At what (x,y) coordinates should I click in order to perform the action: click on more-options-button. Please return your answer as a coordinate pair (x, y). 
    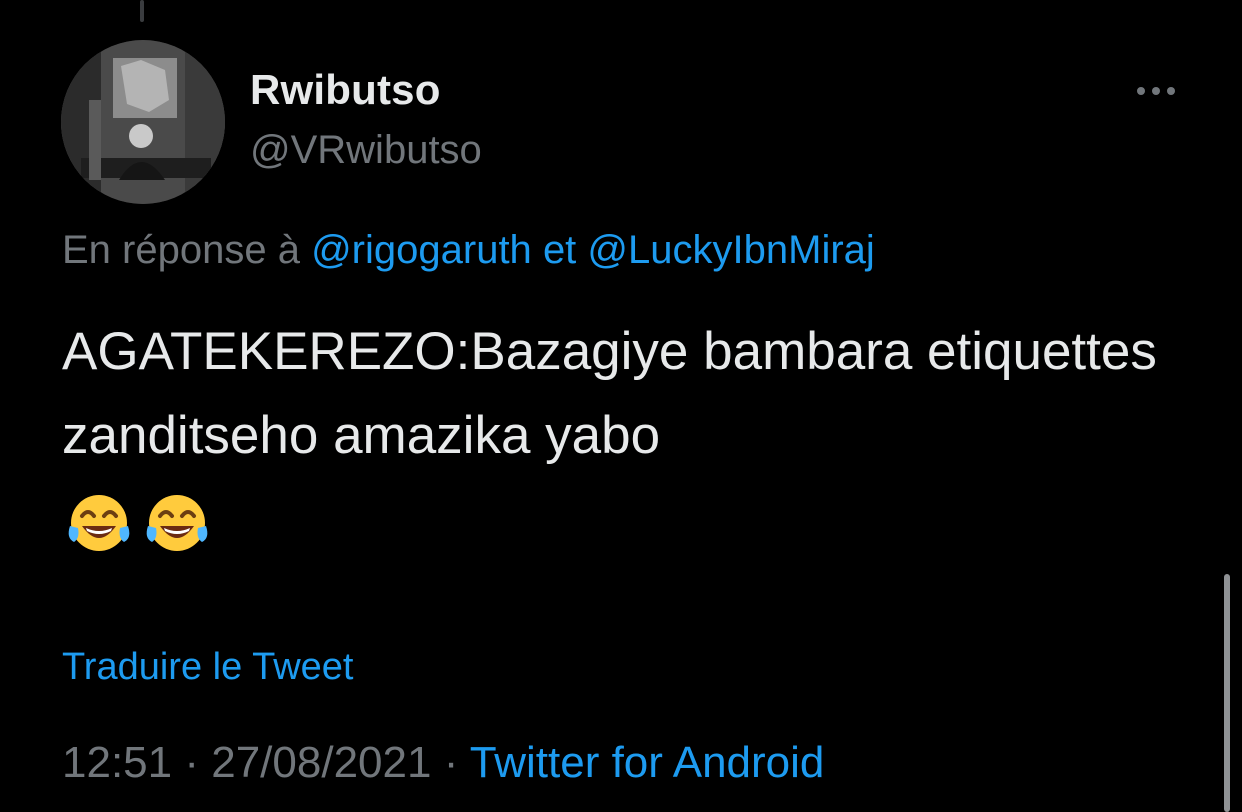
    Looking at the image, I should click on (1156, 91).